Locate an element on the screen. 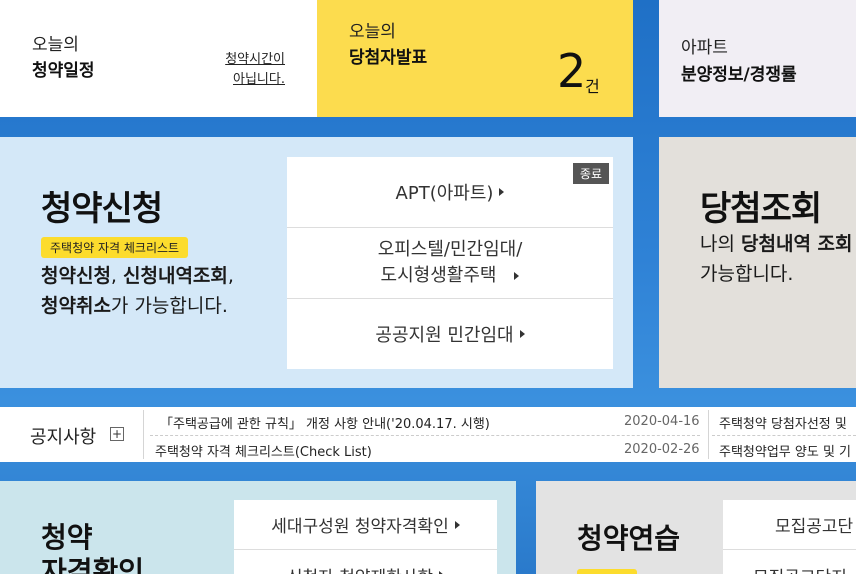 The height and width of the screenshot is (574, 856). schedule-label-big: 청약일정 is located at coordinates (63, 71).